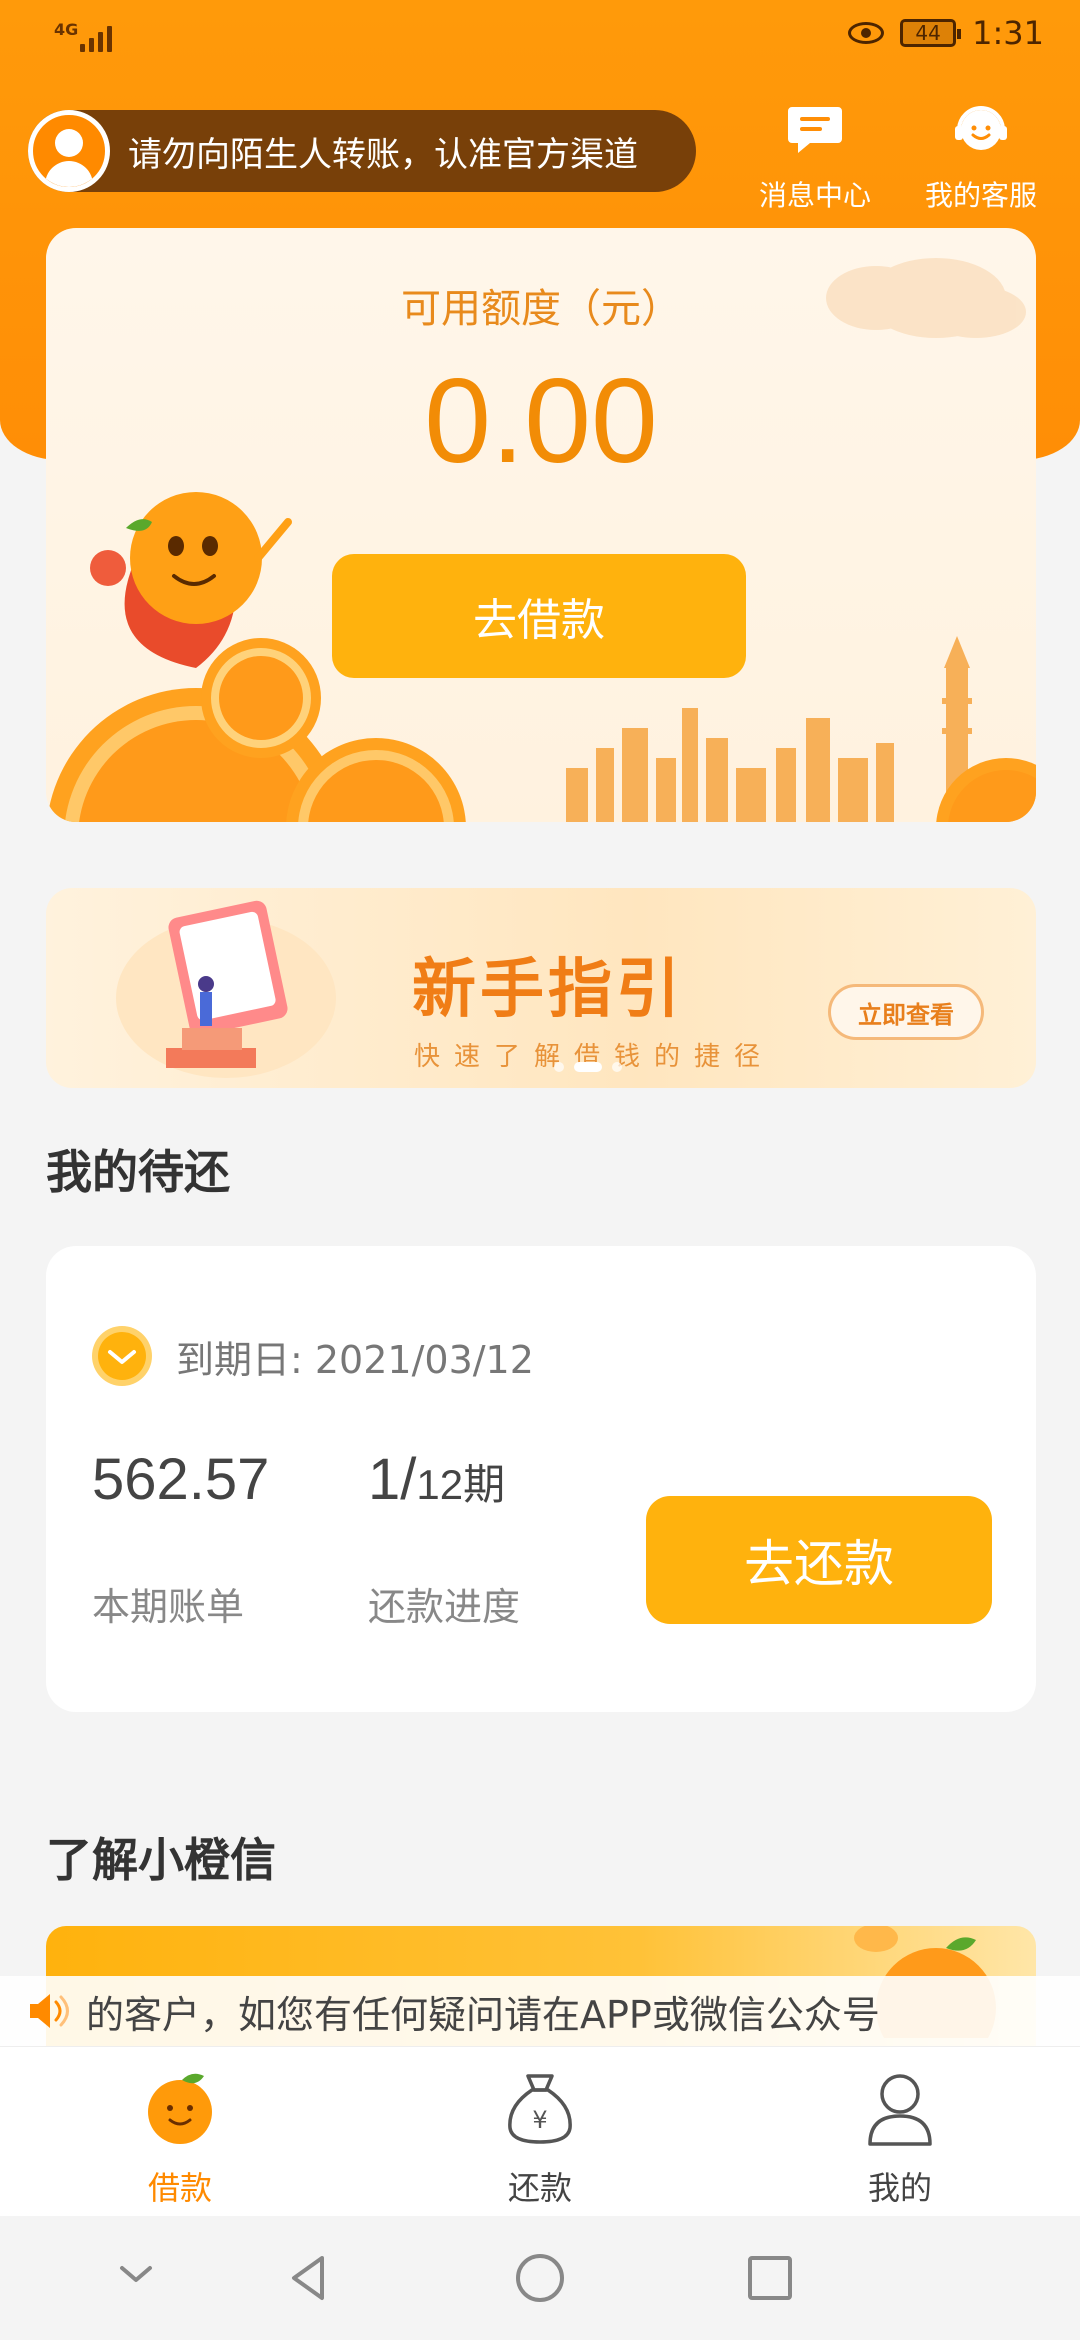 The height and width of the screenshot is (2340, 1080). Describe the element at coordinates (819, 1560) in the screenshot. I see `repay-button: 去还款` at that location.